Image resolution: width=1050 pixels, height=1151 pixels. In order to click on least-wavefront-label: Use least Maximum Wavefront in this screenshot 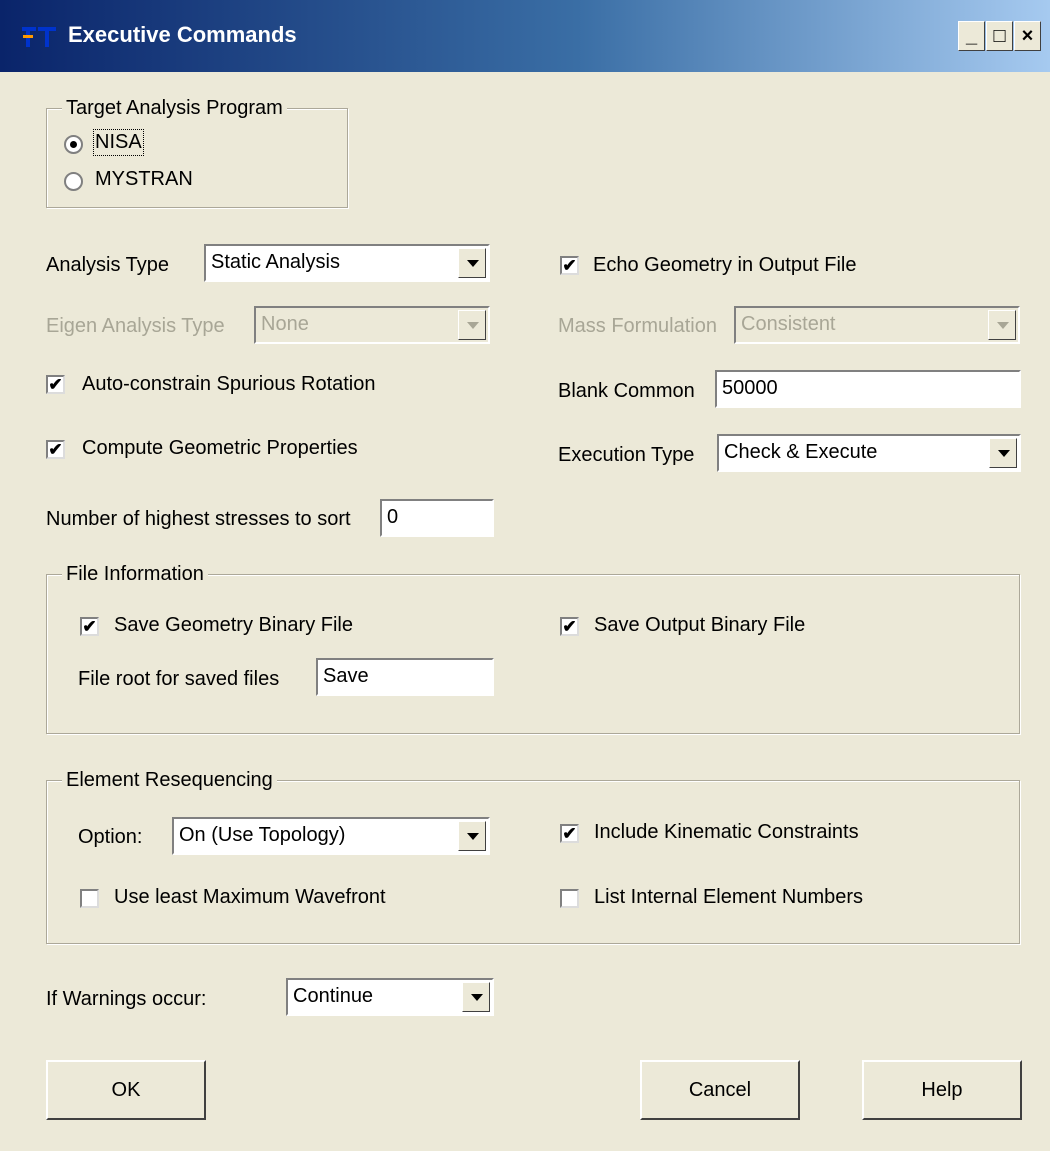, I will do `click(250, 897)`.